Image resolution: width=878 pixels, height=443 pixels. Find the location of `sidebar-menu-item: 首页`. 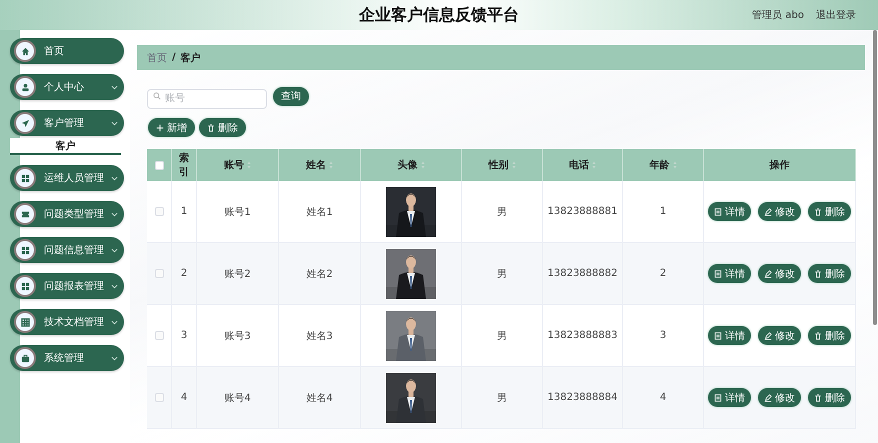

sidebar-menu-item: 首页 is located at coordinates (67, 51).